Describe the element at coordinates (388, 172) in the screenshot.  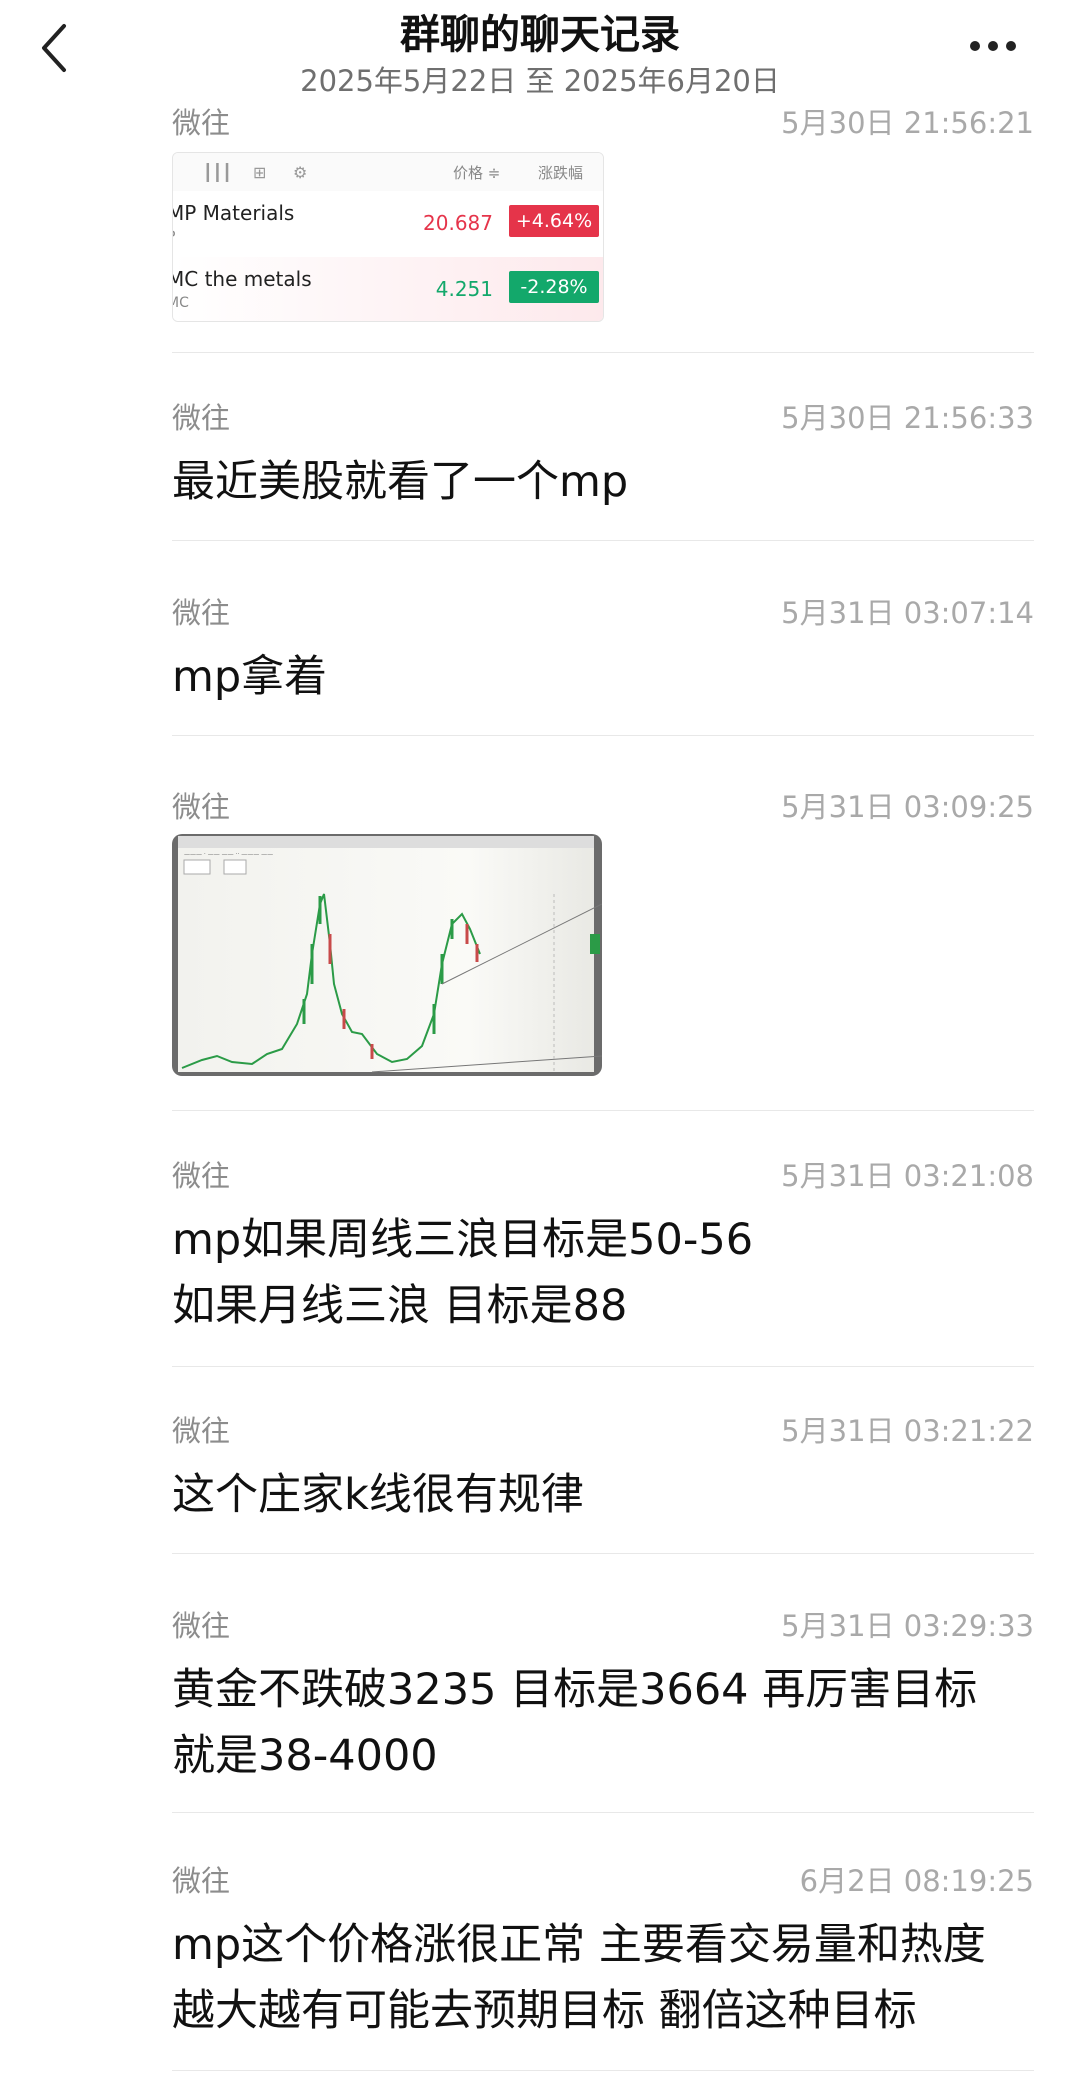
I see `stock-card-header: ┃┃┃ ⊞ ⚙ 价格 ≑ 涨跌幅` at that location.